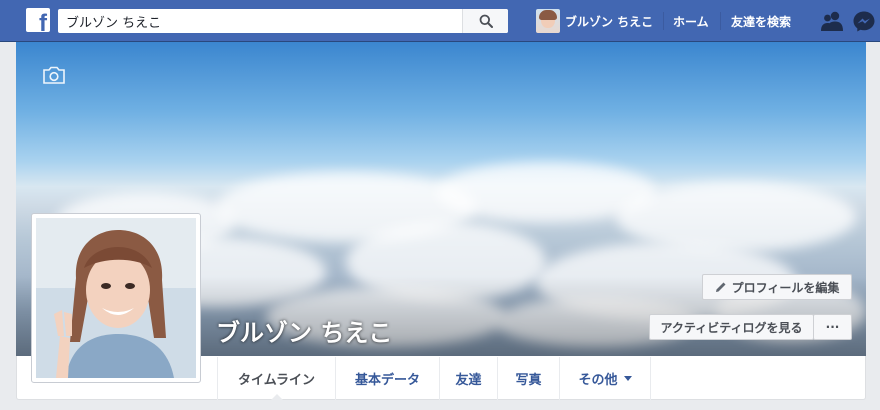  What do you see at coordinates (260, 21) in the screenshot?
I see `search-input` at bounding box center [260, 21].